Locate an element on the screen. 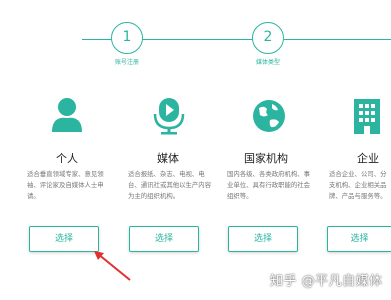 Image resolution: width=391 pixels, height=300 pixels. card-description: 适合垂直领域专家、意见领袖、评论家及自媒体人士申请。 is located at coordinates (65, 185).